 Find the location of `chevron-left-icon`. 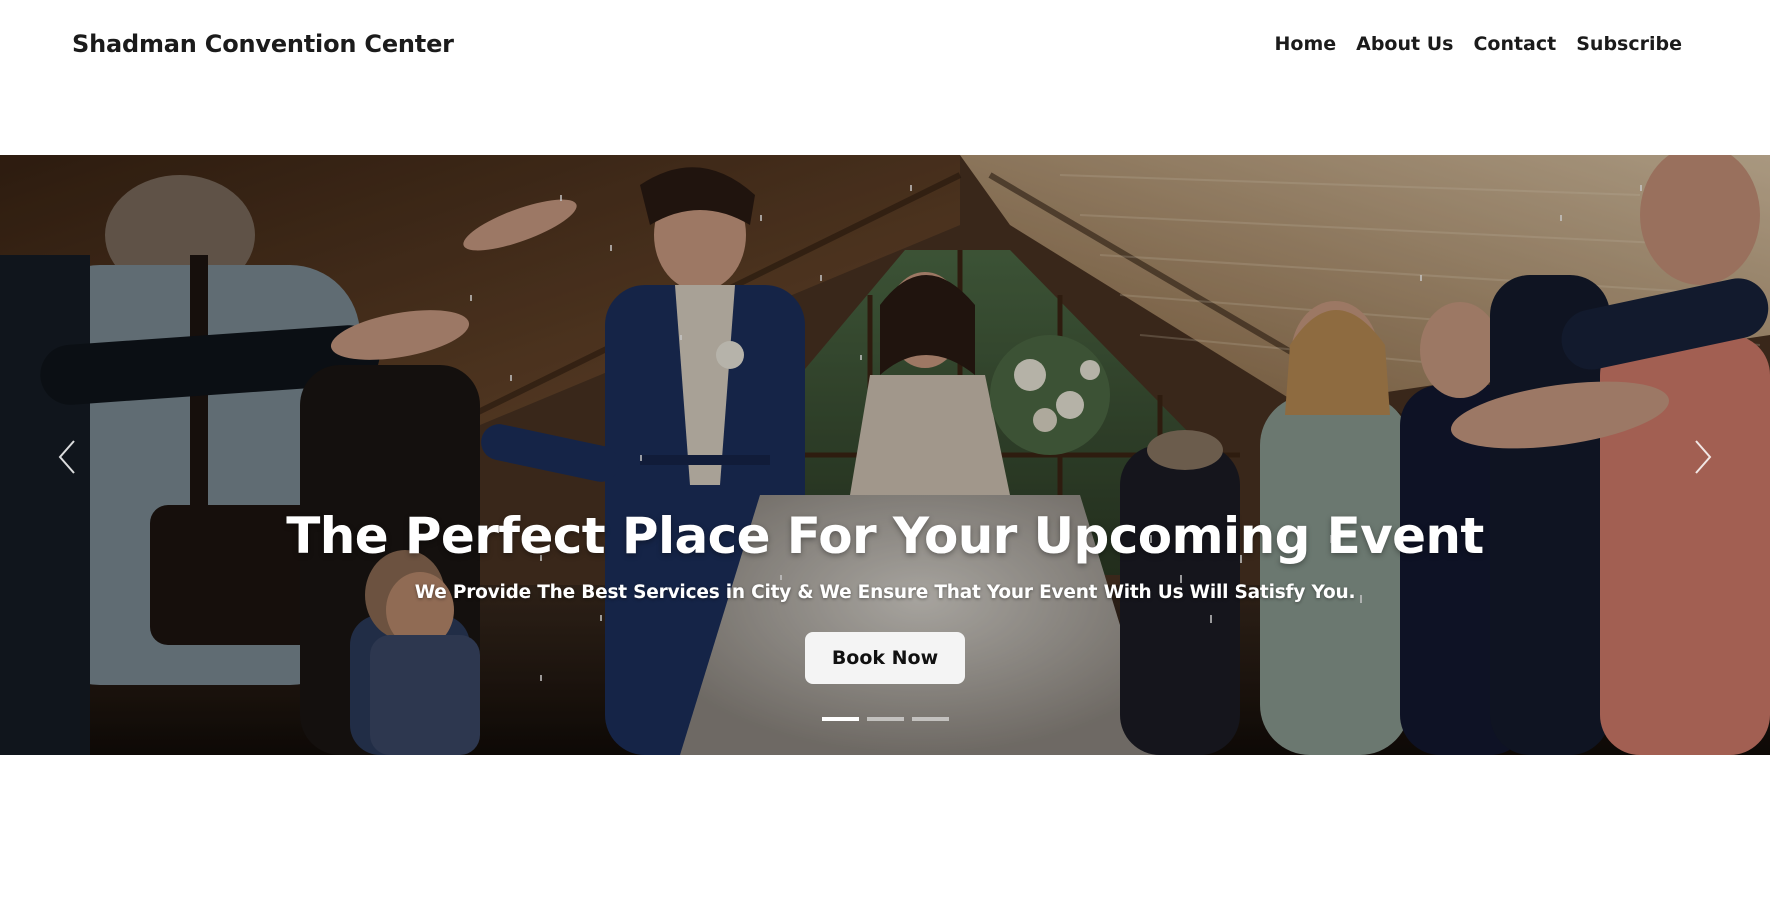

chevron-left-icon is located at coordinates (66, 457).